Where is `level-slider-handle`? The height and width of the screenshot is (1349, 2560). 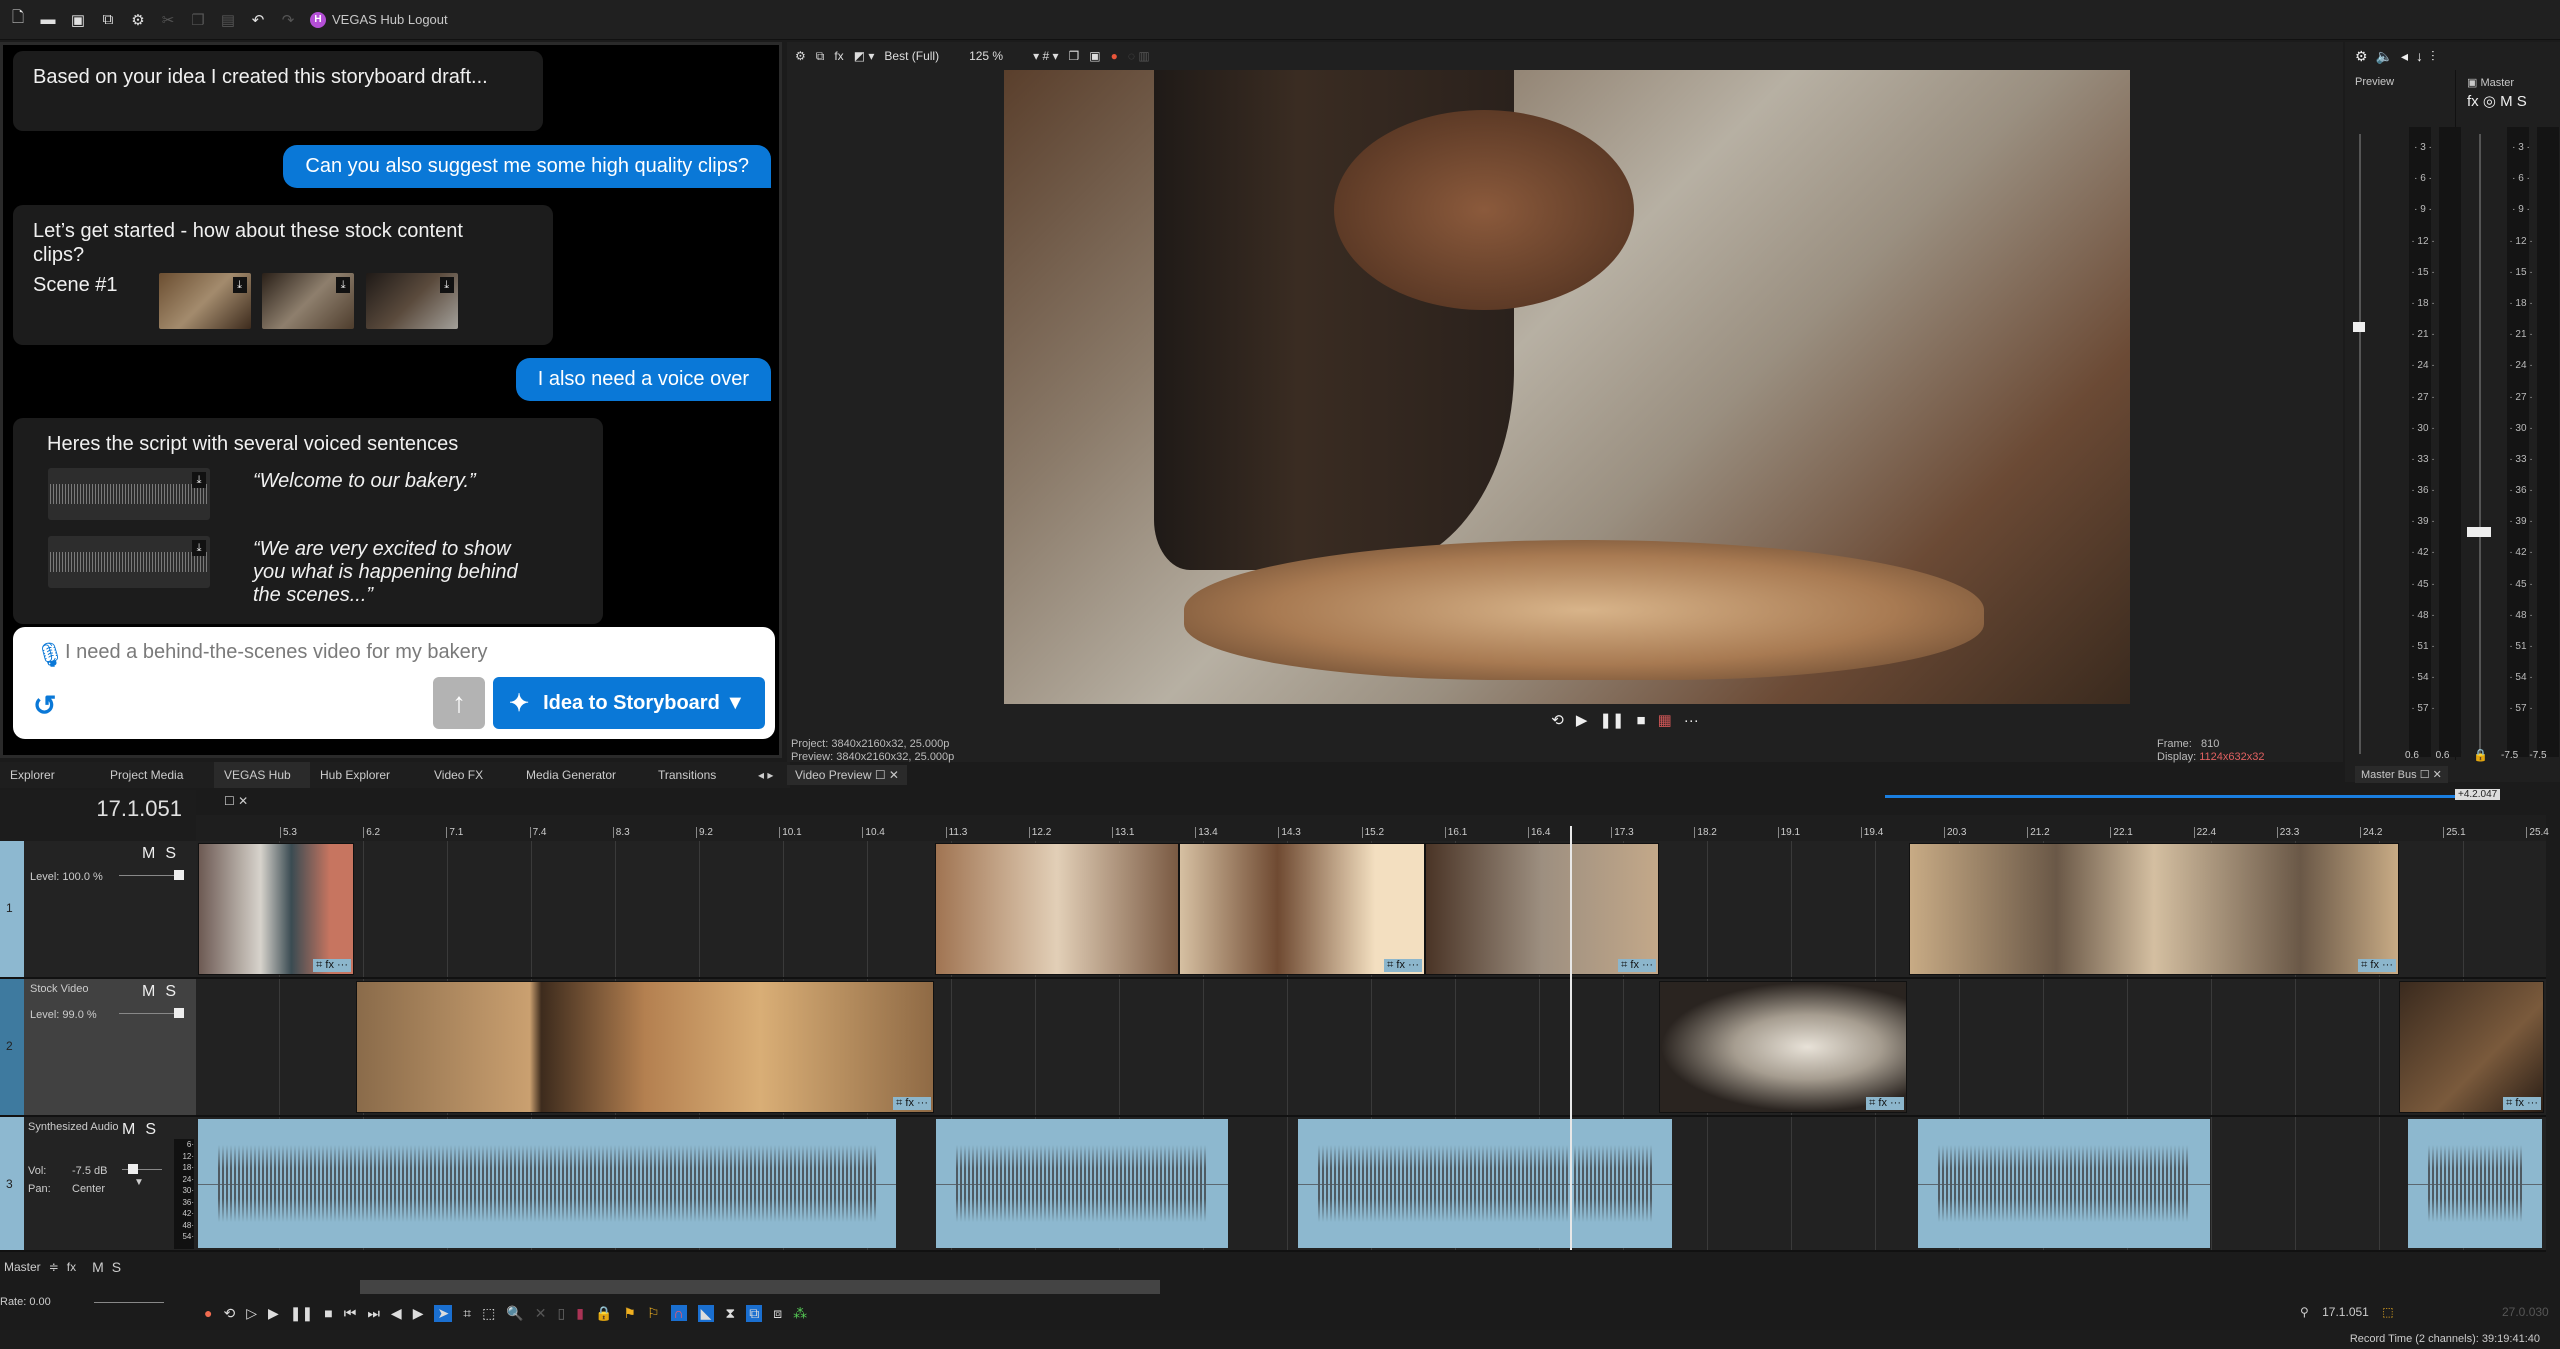
level-slider-handle is located at coordinates (179, 875).